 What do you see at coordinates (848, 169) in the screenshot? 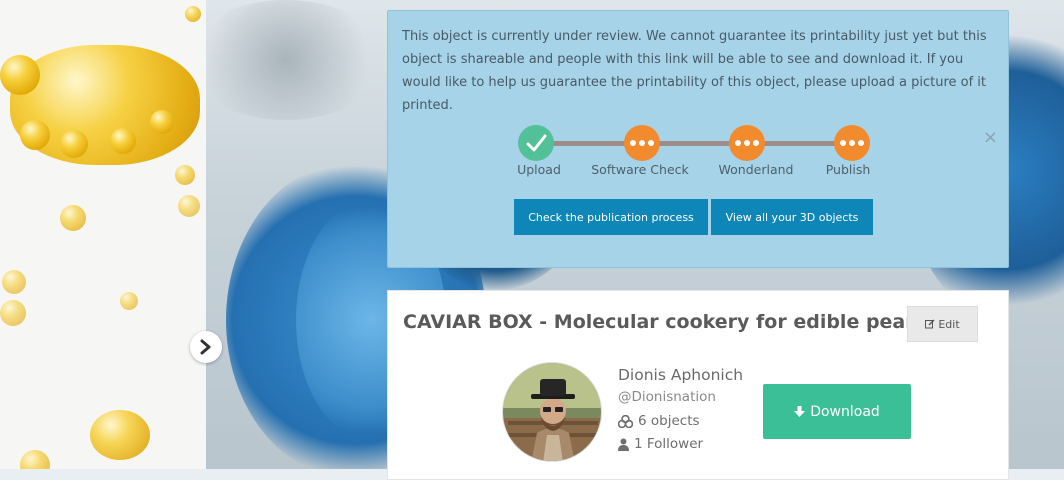
I see `step-label-publish: Publish` at bounding box center [848, 169].